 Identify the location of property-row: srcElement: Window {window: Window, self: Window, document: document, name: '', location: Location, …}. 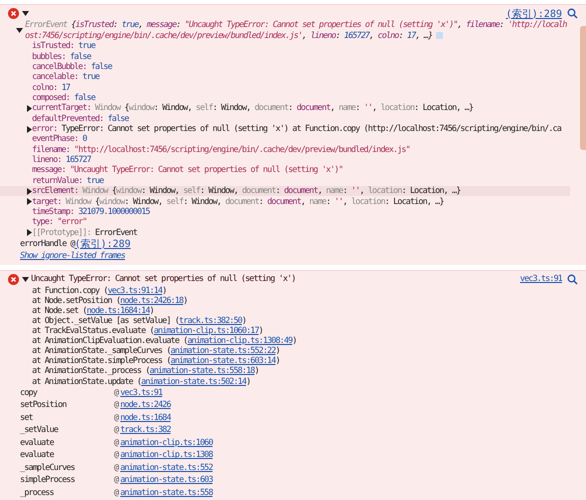
(285, 191).